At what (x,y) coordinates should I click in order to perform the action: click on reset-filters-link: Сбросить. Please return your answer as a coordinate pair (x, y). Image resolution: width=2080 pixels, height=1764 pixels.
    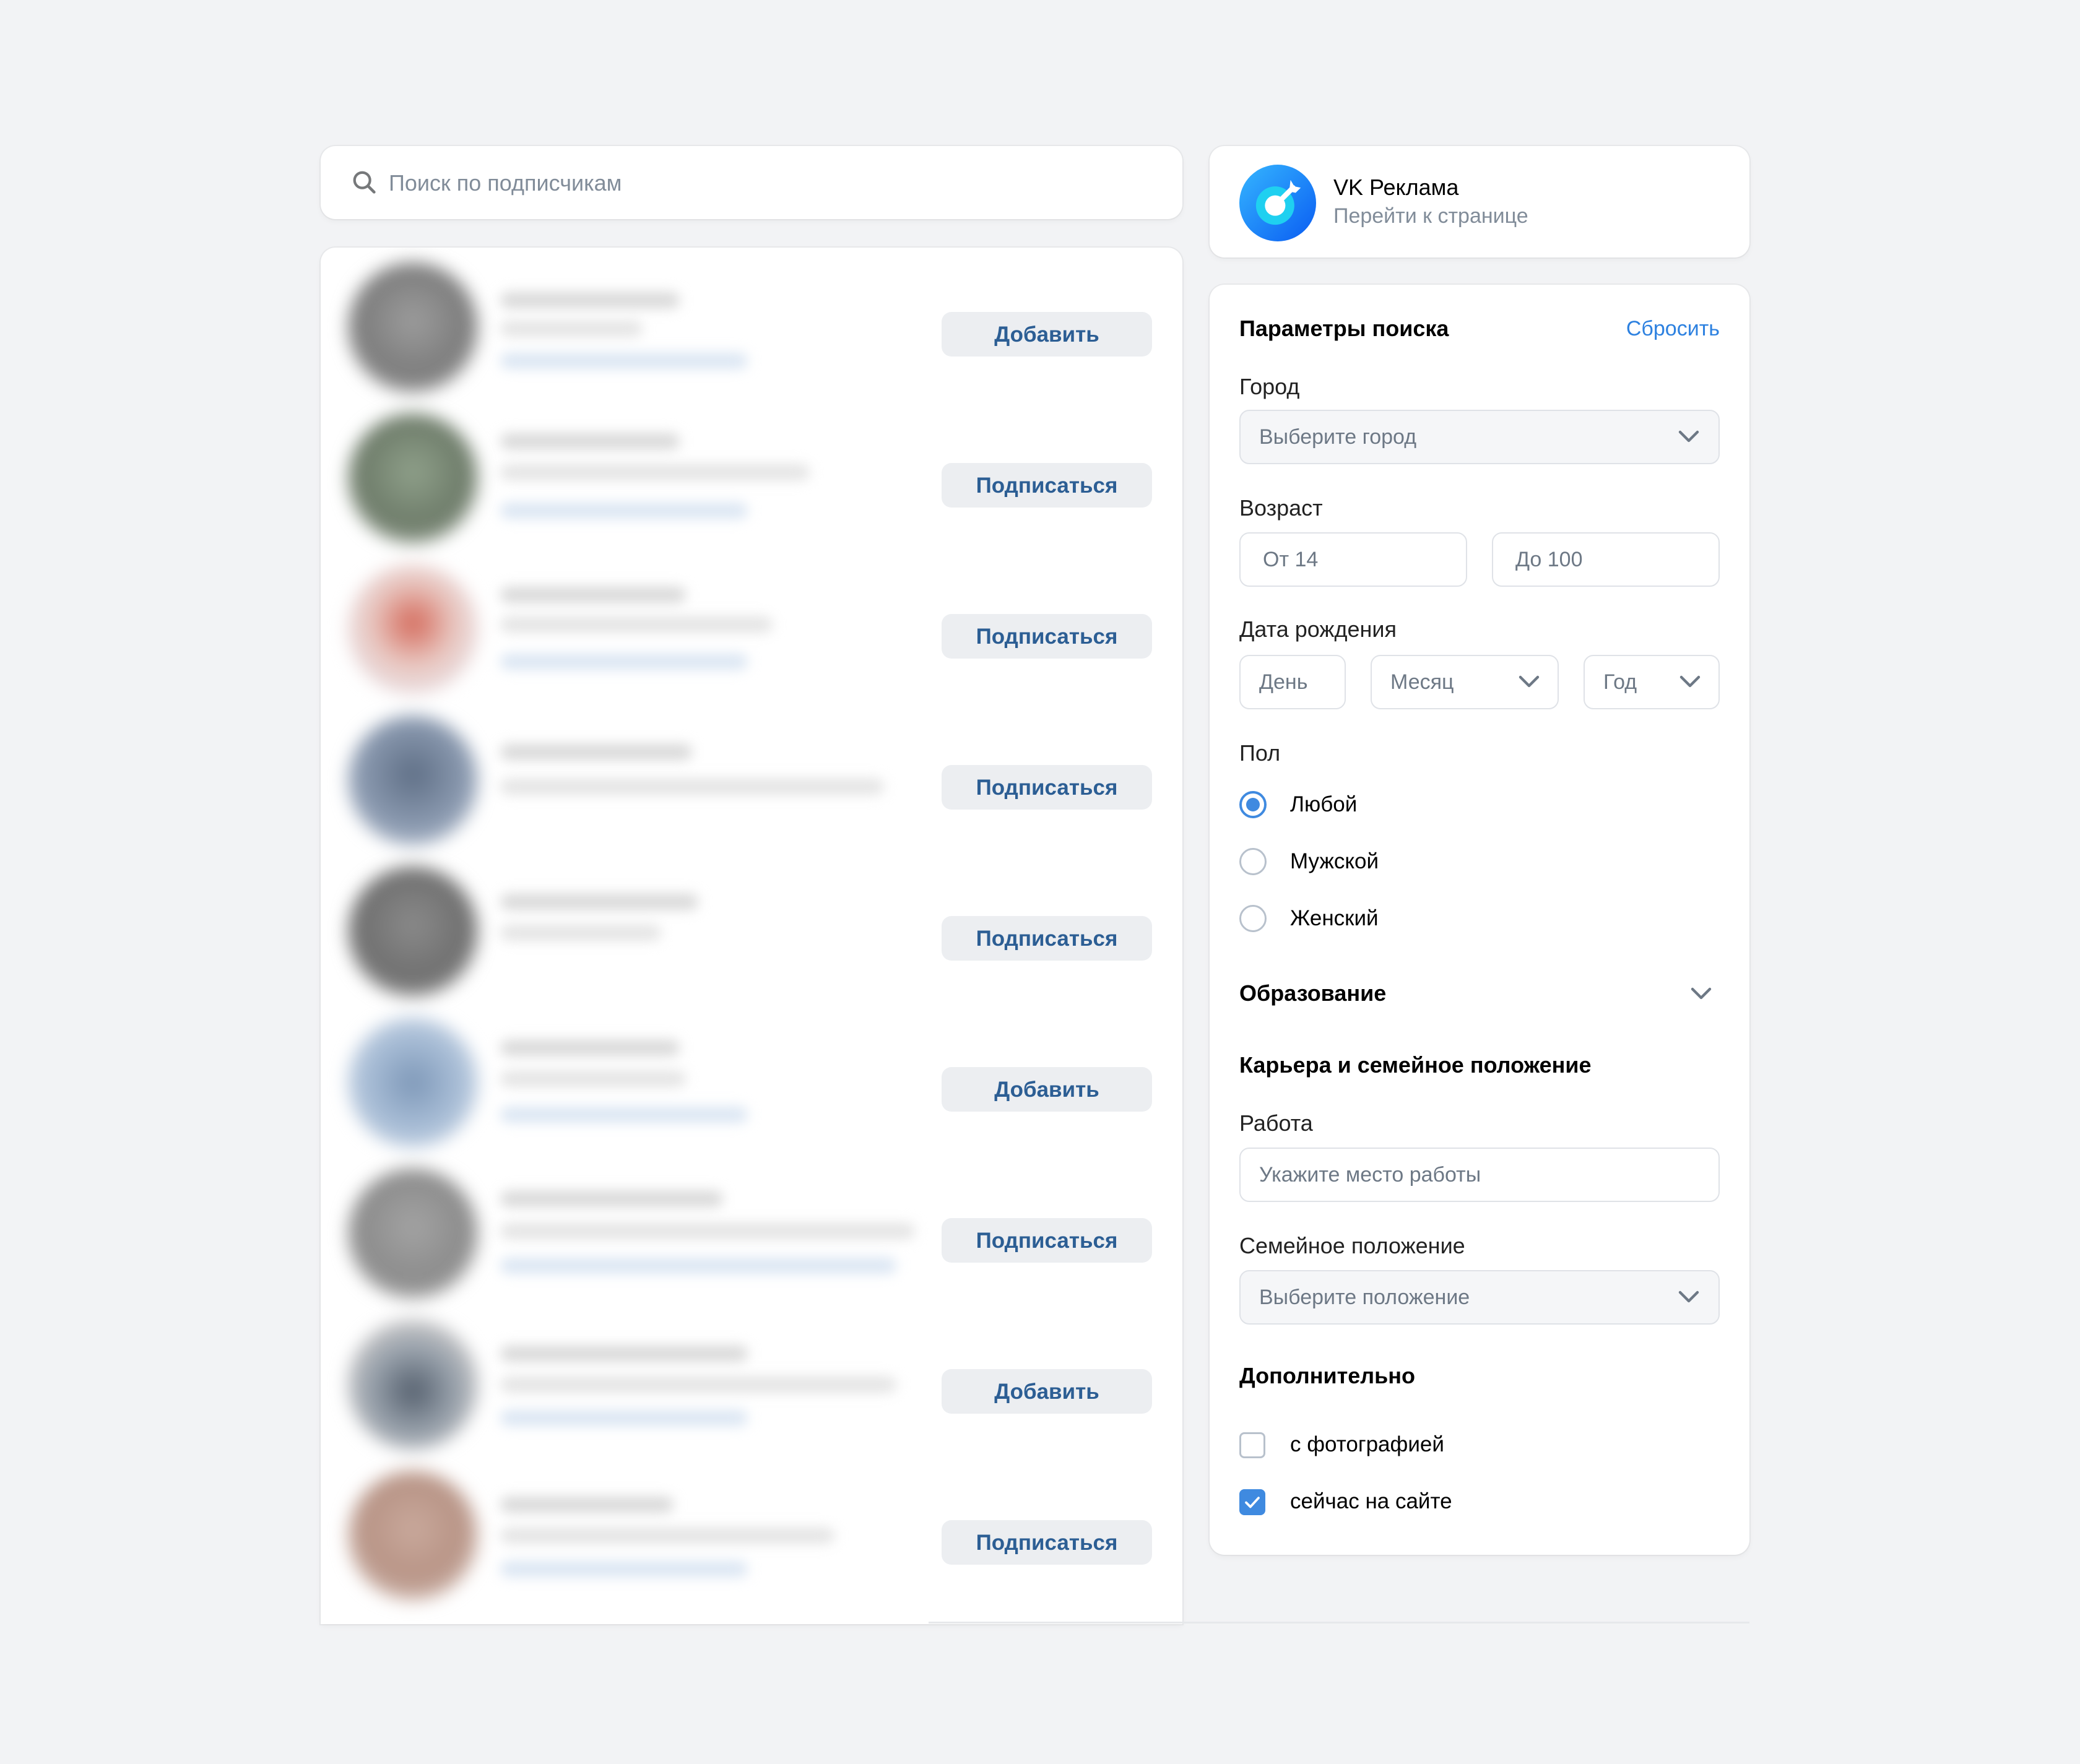
    Looking at the image, I should click on (1673, 329).